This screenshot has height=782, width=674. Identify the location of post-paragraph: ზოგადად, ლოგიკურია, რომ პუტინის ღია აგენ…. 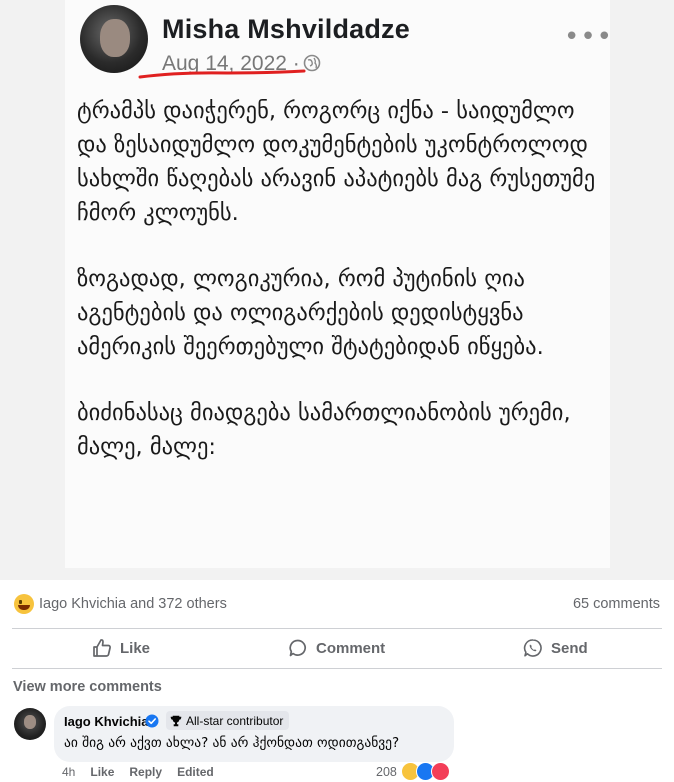
(310, 313).